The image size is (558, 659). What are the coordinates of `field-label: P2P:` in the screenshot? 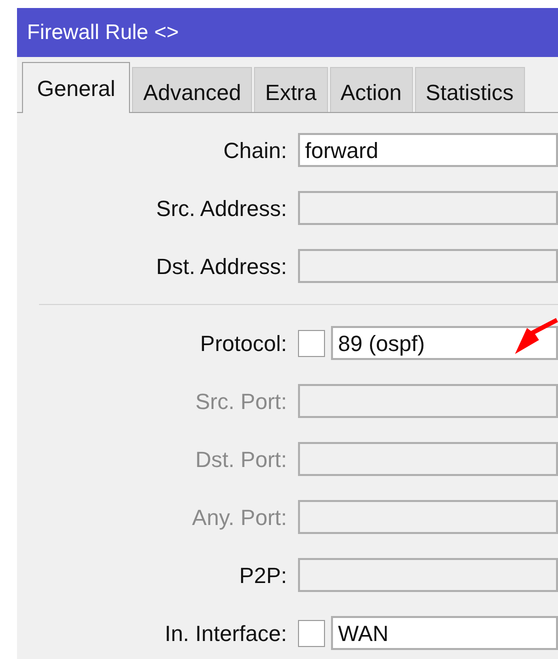 It's located at (262, 576).